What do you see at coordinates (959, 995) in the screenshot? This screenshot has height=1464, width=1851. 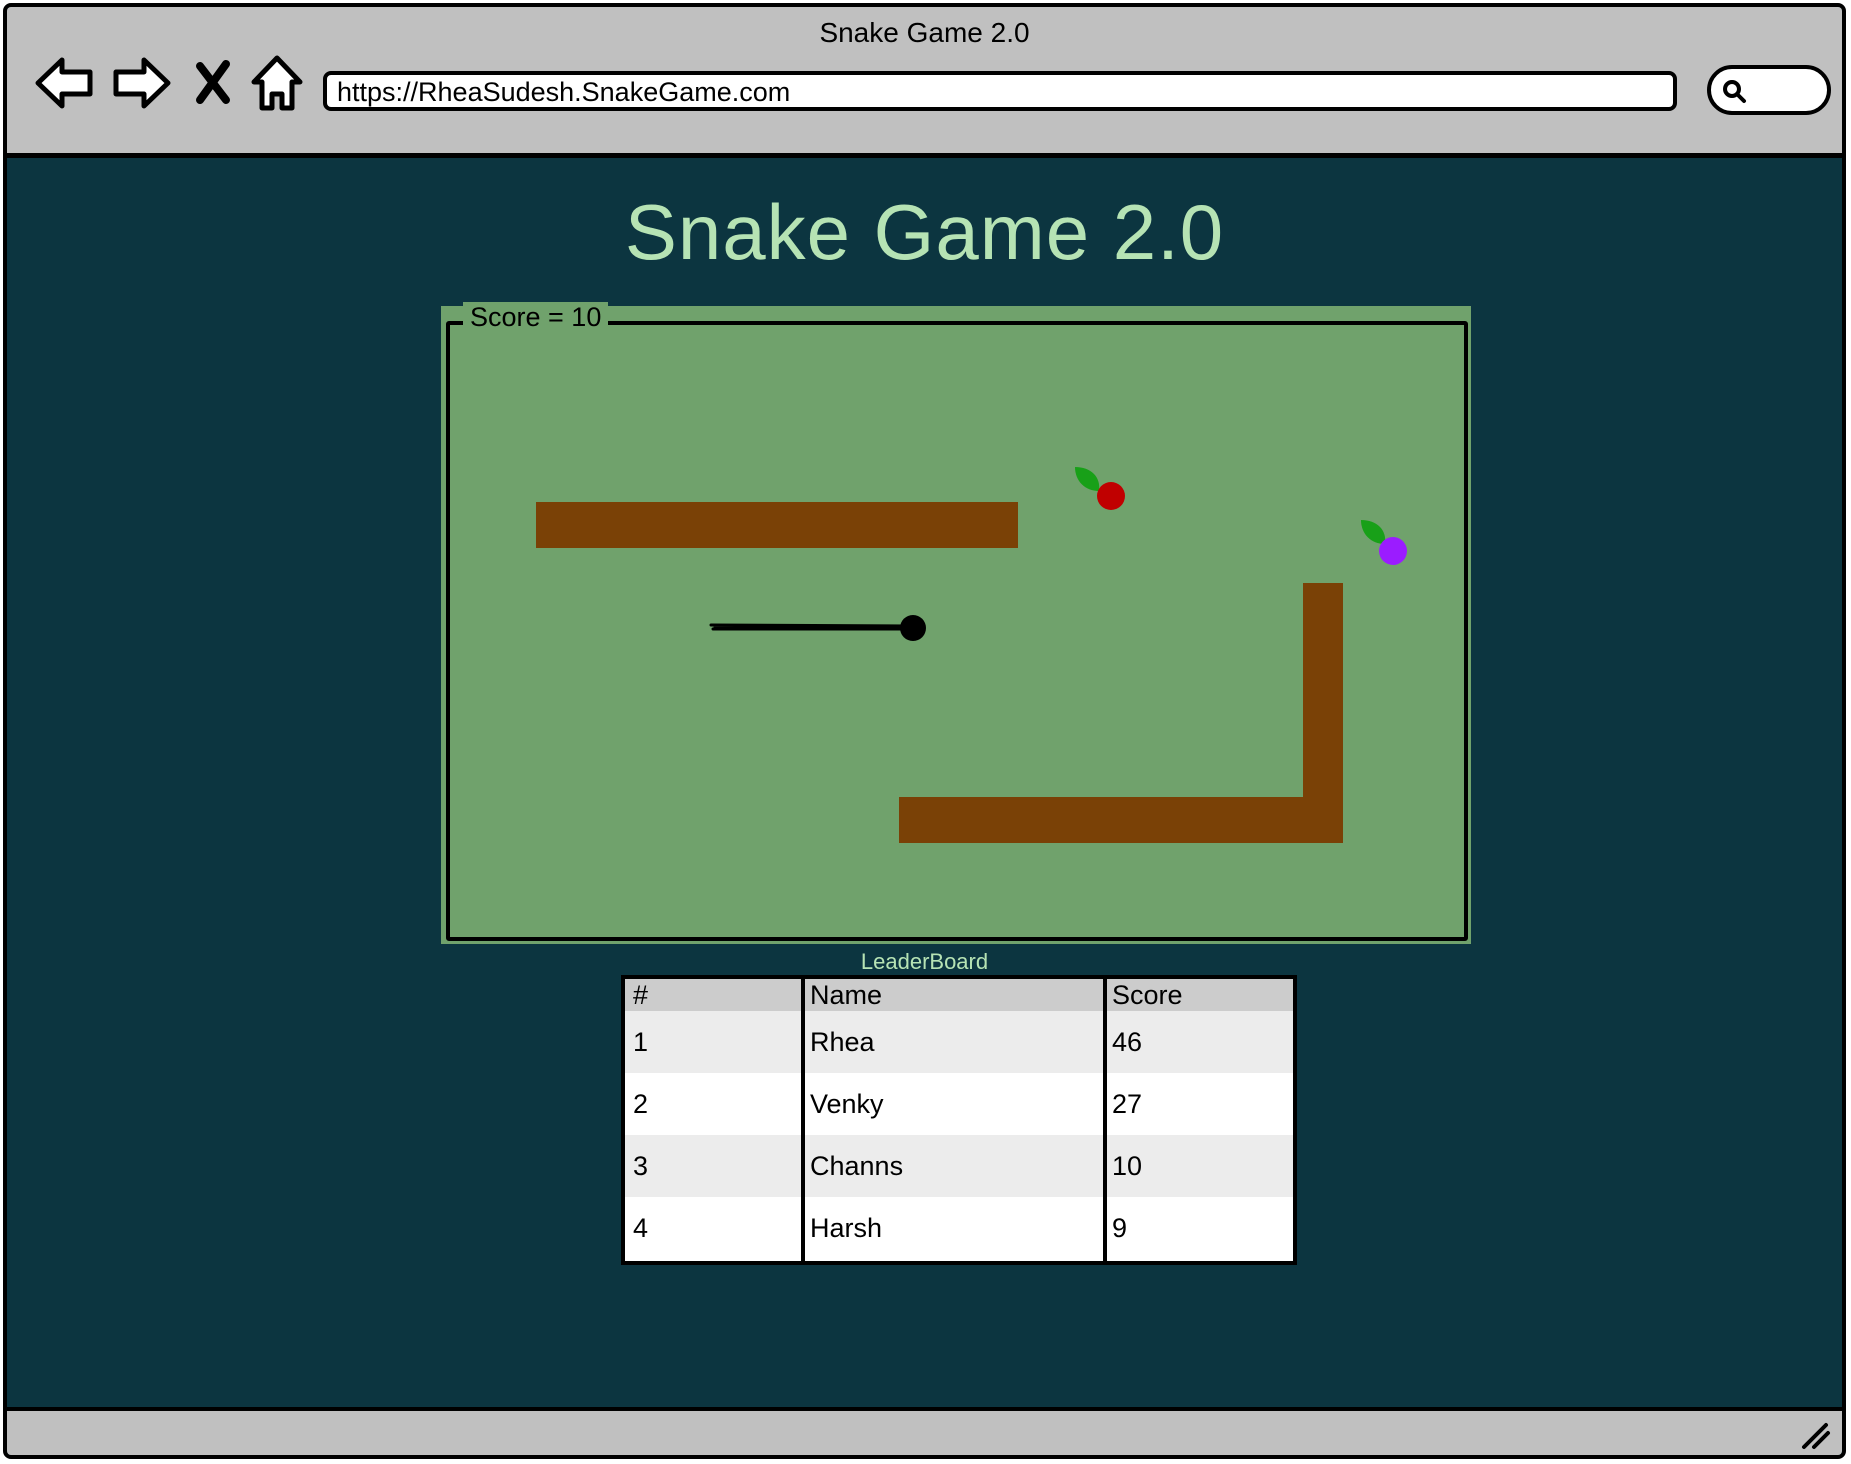 I see `table-header: # Name Score` at bounding box center [959, 995].